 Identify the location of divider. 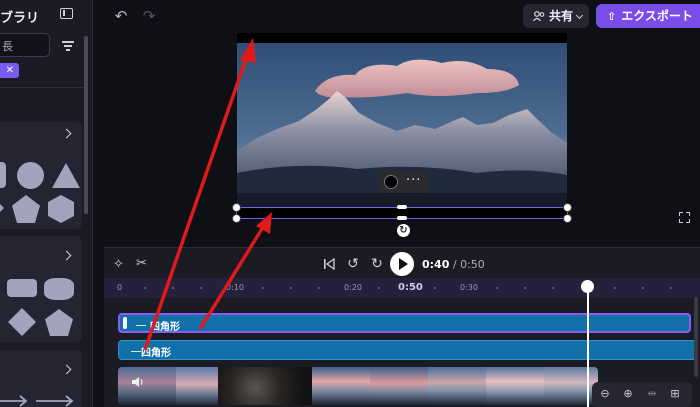
(42, 87).